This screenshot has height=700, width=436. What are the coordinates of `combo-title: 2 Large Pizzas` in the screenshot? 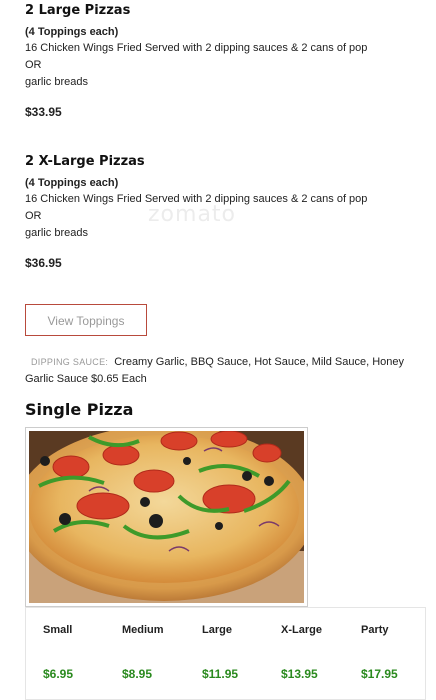 It's located at (78, 10).